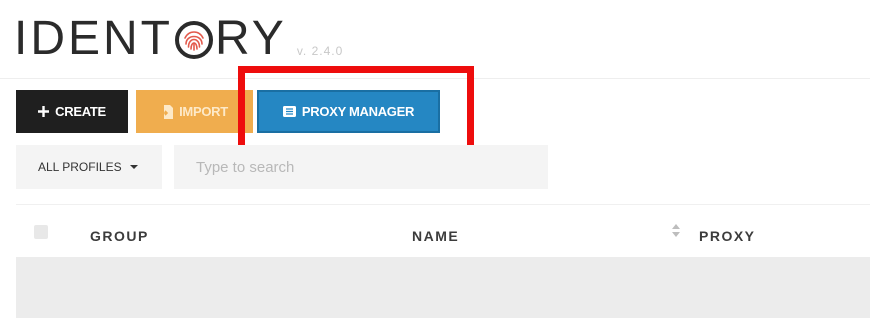 The height and width of the screenshot is (318, 870). Describe the element at coordinates (167, 111) in the screenshot. I see `file-import-icon` at that location.